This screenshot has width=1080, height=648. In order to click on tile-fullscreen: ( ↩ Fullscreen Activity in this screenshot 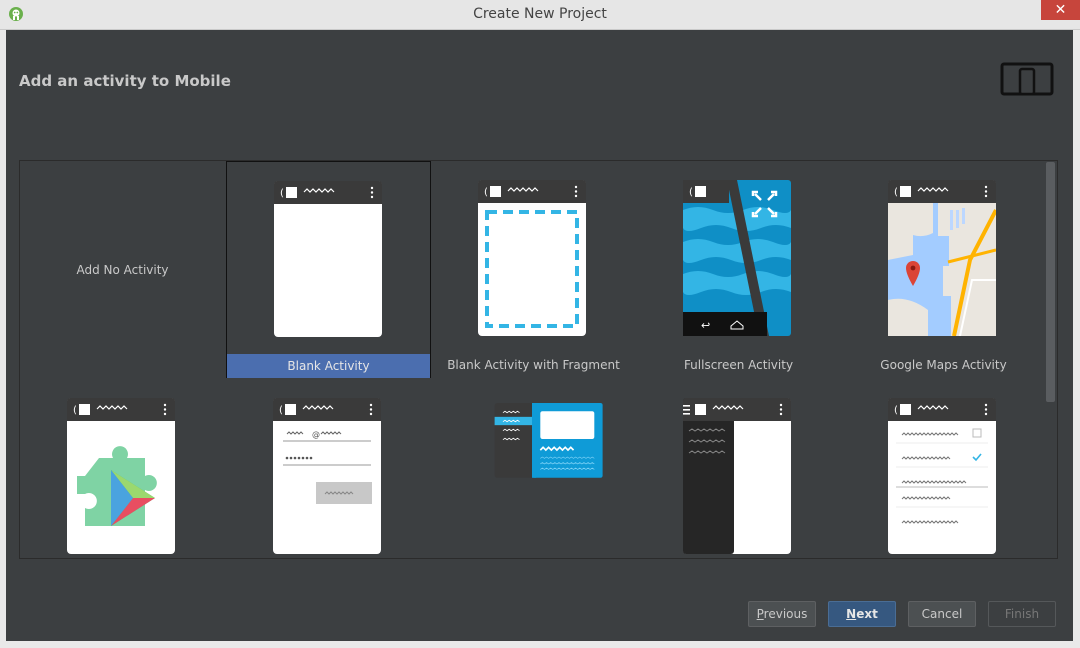, I will do `click(738, 269)`.